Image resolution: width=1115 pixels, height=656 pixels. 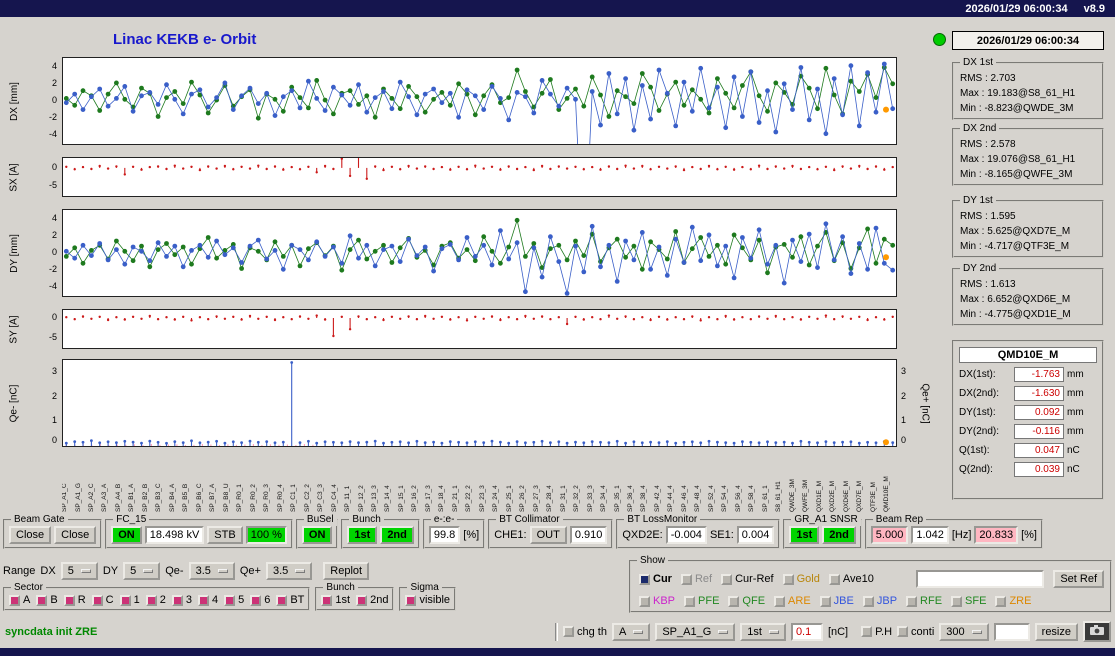 What do you see at coordinates (801, 579) in the screenshot?
I see `show-gold-checkbox: Gold` at bounding box center [801, 579].